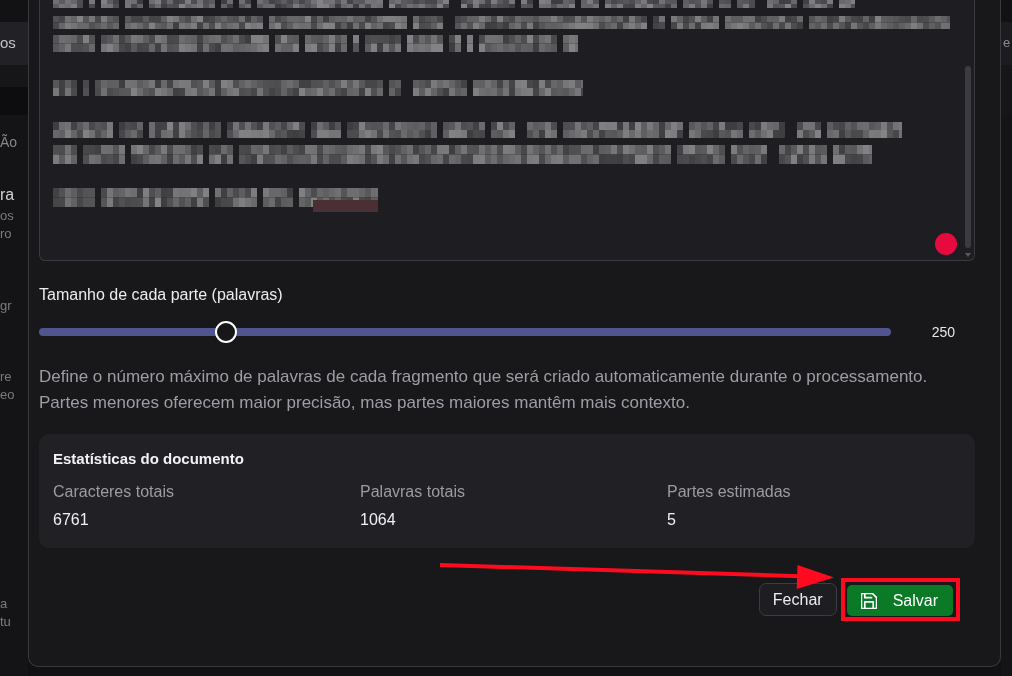 The height and width of the screenshot is (676, 1012). I want to click on save-button: Salvar, so click(899, 600).